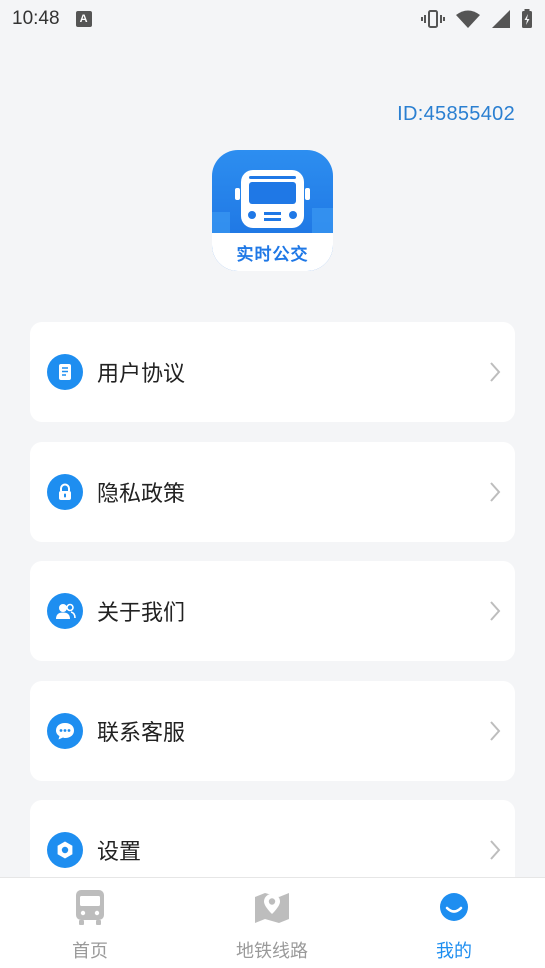 This screenshot has height=968, width=545. What do you see at coordinates (36, 18) in the screenshot?
I see `status-time: 10:48` at bounding box center [36, 18].